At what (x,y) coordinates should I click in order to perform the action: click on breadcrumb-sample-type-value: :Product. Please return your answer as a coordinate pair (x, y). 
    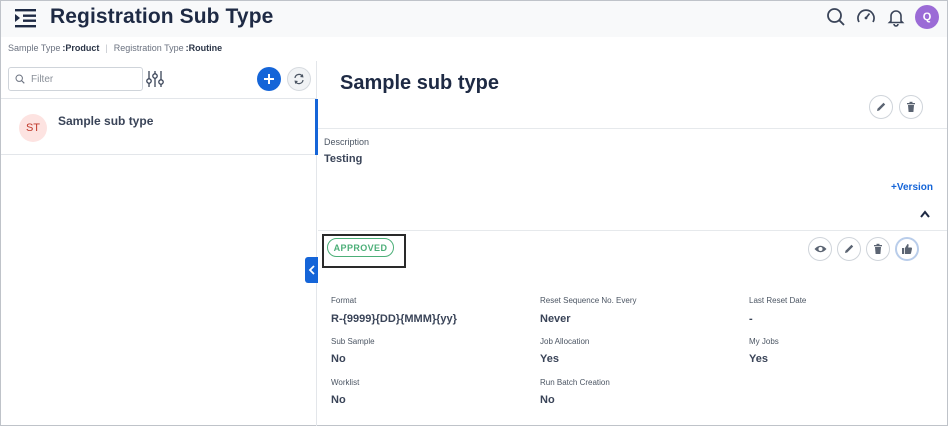
    Looking at the image, I should click on (81, 48).